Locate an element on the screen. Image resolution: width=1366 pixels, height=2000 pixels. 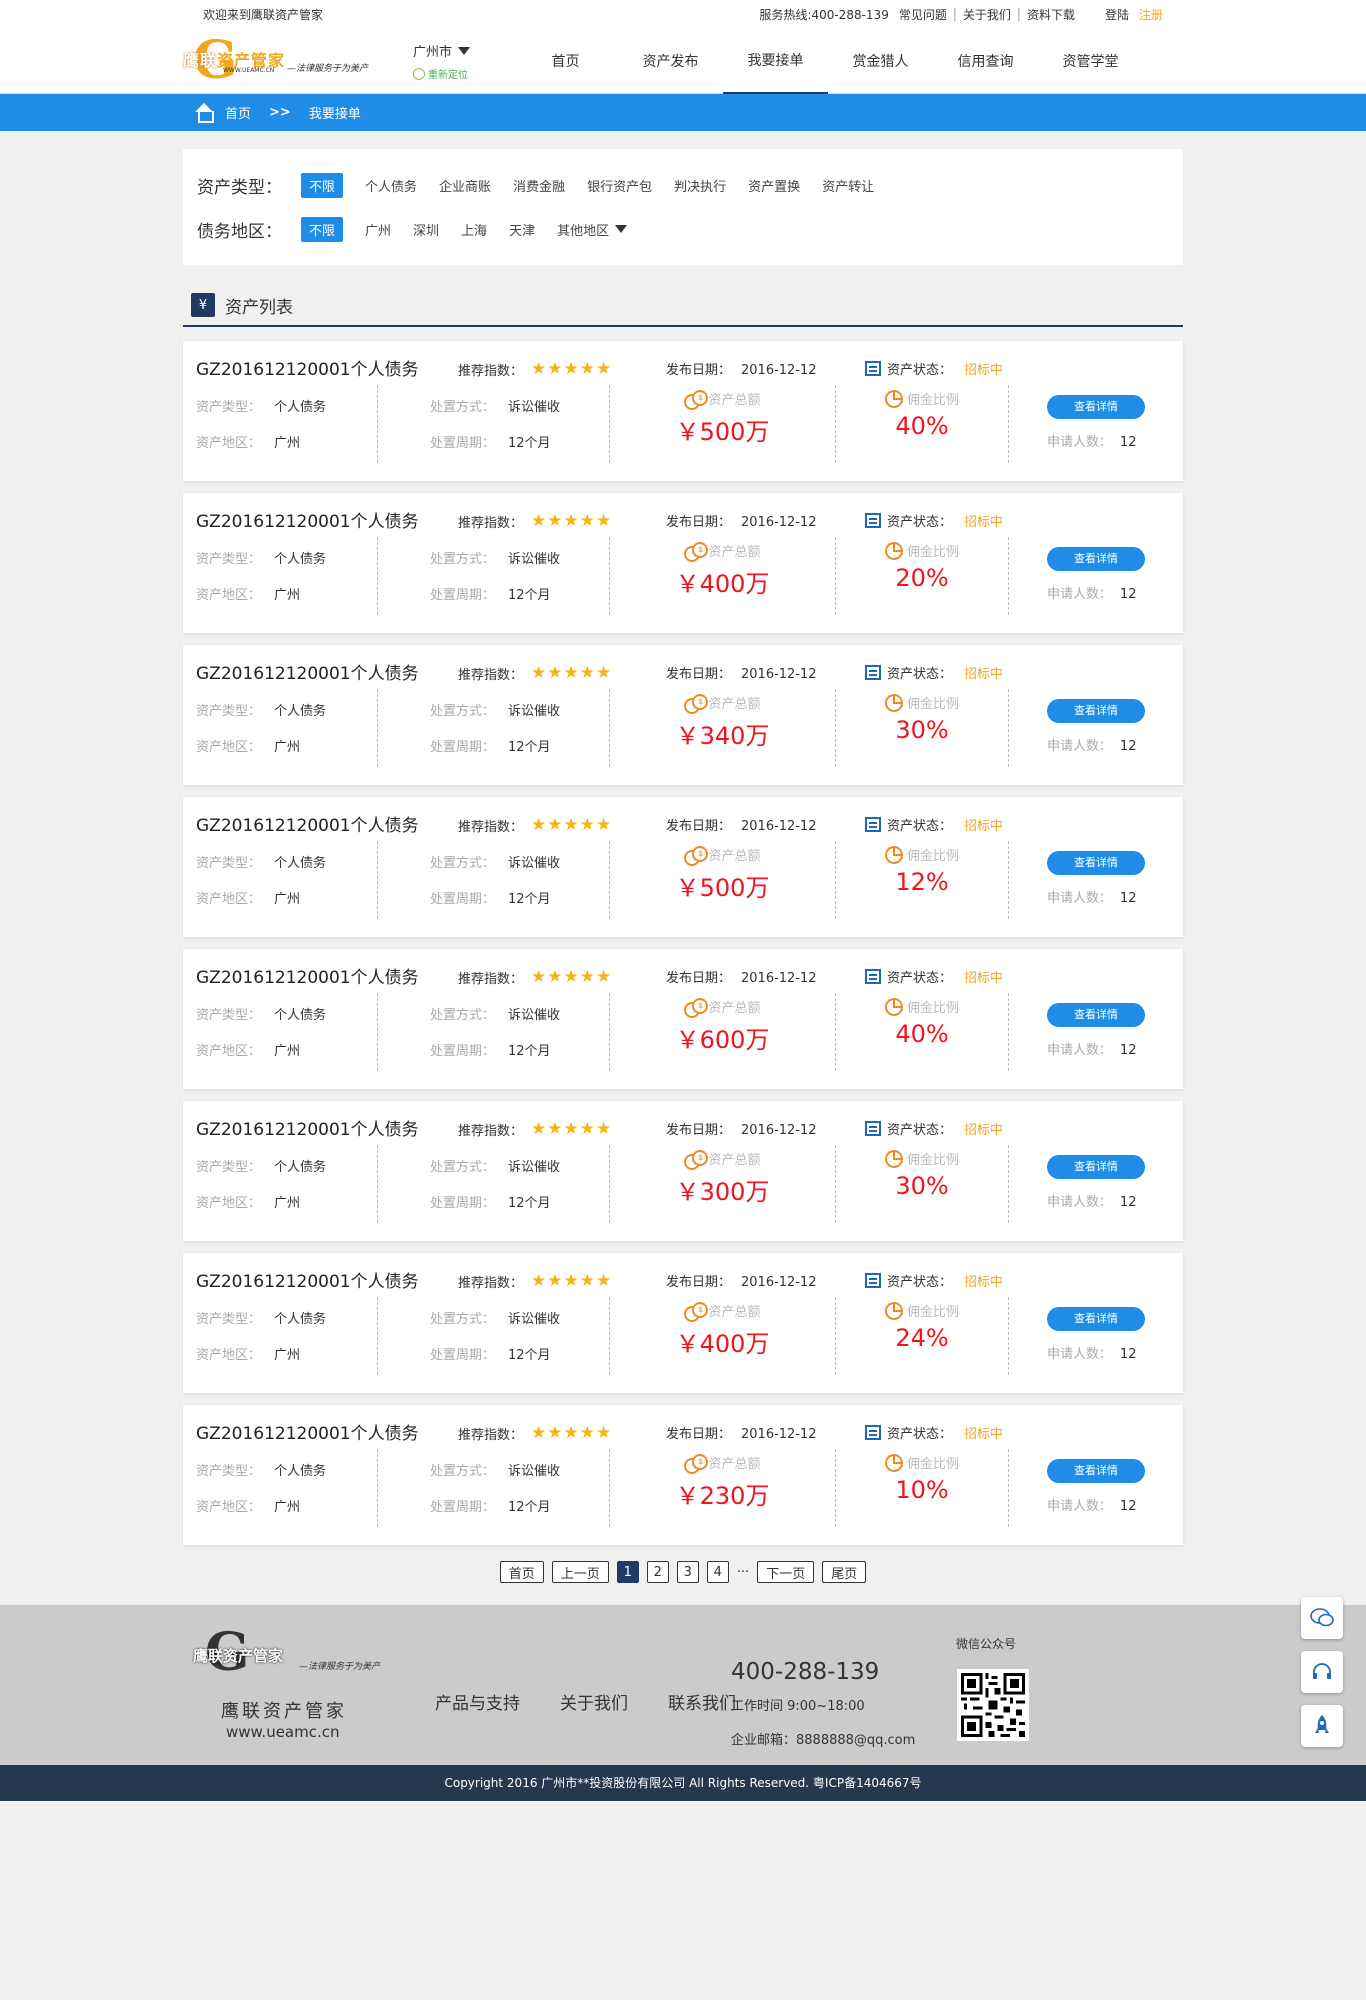
nav-academy: 资管学堂 is located at coordinates (1090, 61).